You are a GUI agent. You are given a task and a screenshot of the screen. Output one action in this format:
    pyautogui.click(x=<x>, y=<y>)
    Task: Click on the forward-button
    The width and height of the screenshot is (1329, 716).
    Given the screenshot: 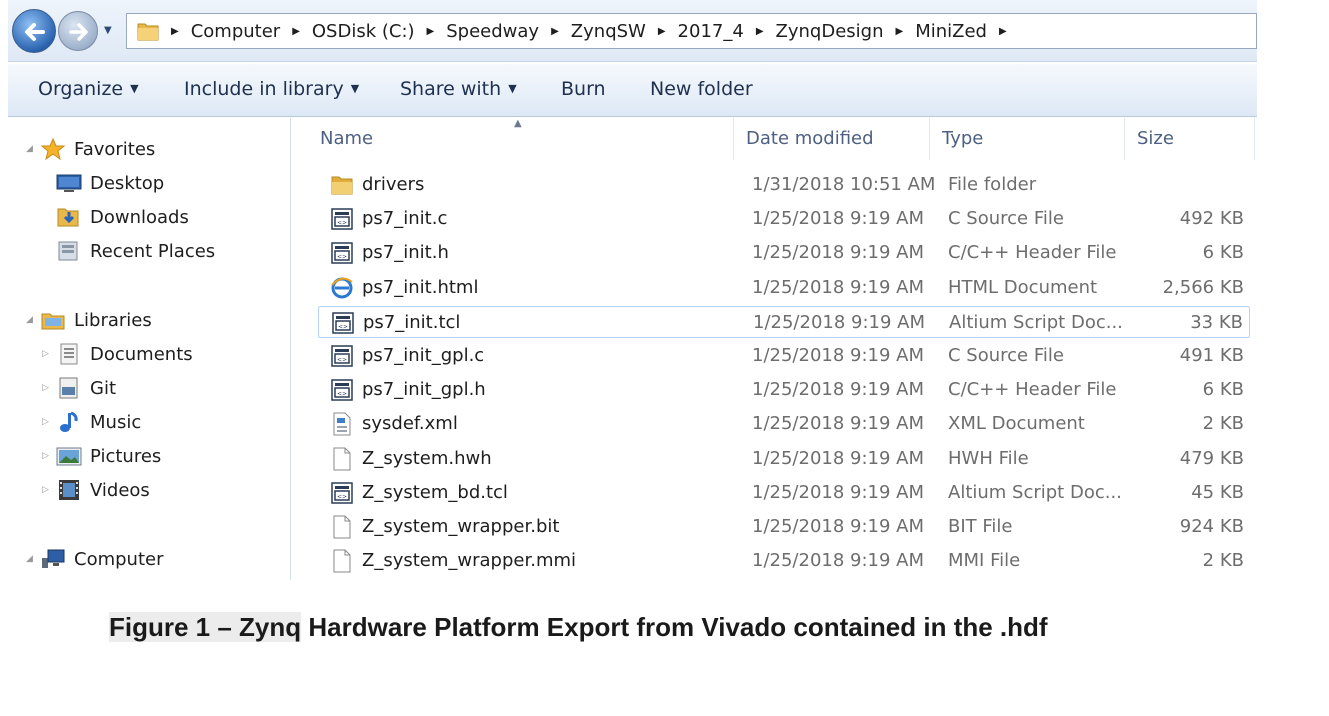 What is the action you would take?
    pyautogui.click(x=78, y=31)
    